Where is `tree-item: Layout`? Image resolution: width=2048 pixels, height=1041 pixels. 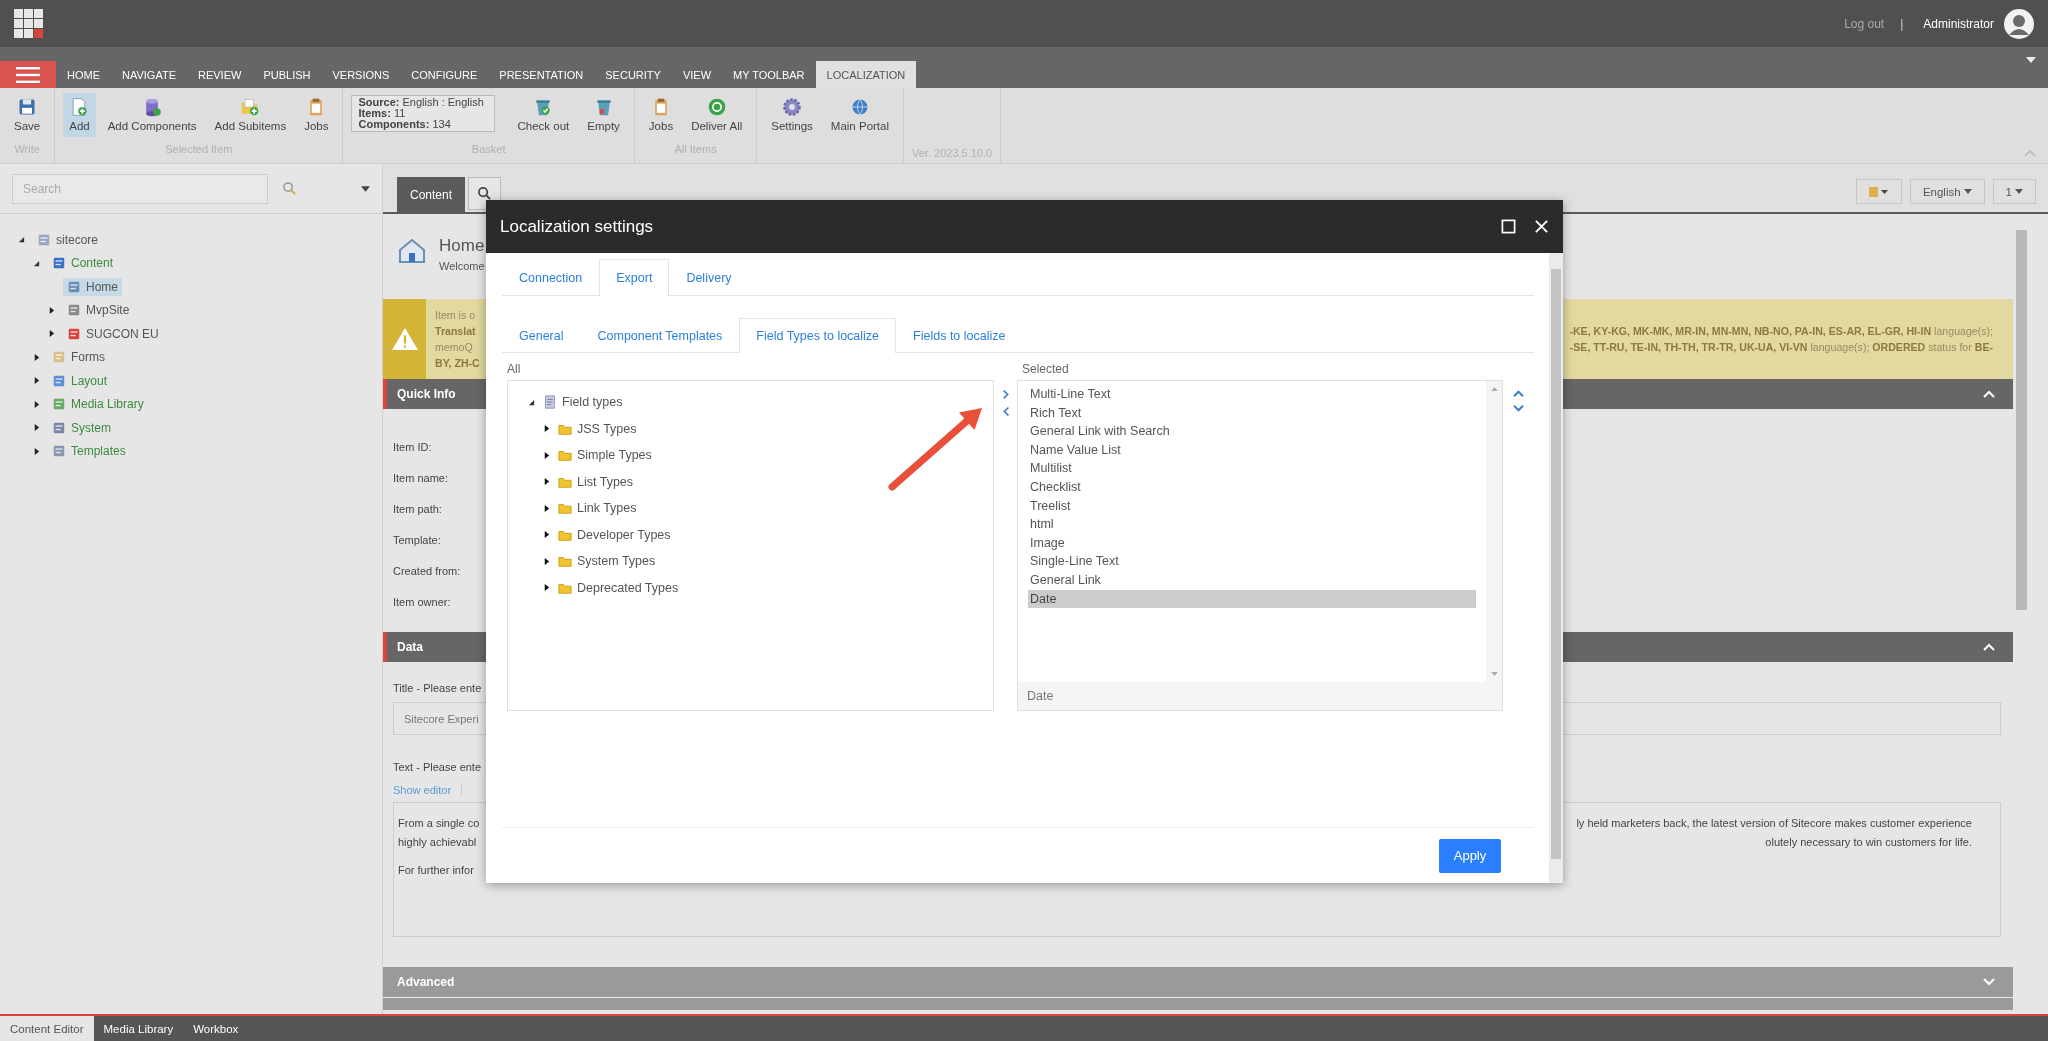
tree-item: Layout is located at coordinates (80, 380).